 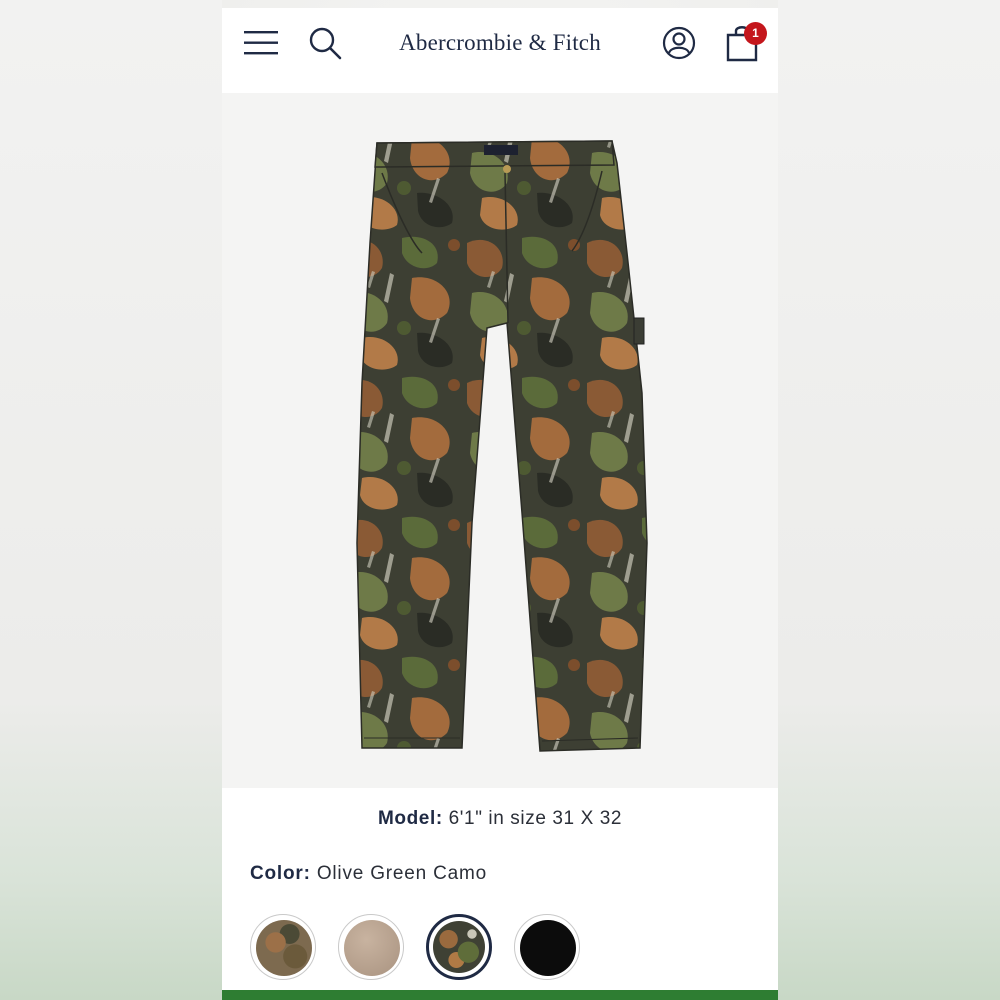 What do you see at coordinates (261, 43) in the screenshot?
I see `hamburger-menu-icon` at bounding box center [261, 43].